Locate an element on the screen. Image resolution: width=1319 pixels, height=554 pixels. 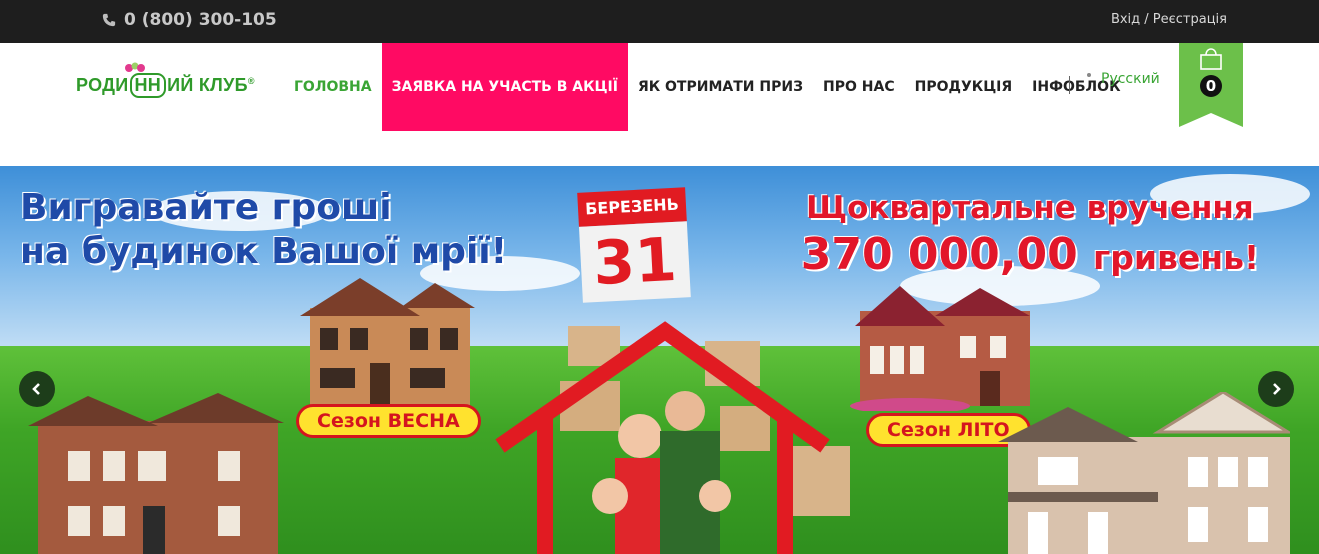
nav-item-apply: ЗАЯВКА НА УЧАСТЬ В АКЦІЇ is located at coordinates (504, 87).